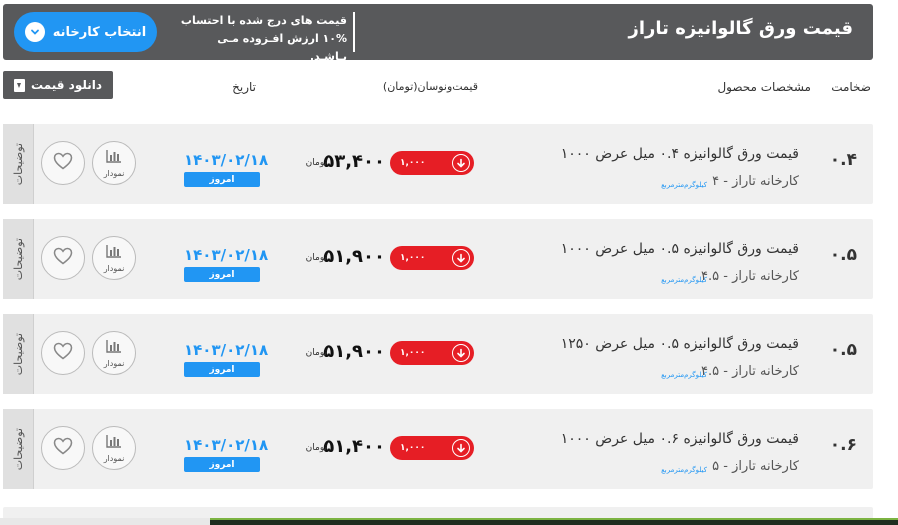 This screenshot has height=525, width=898. Describe the element at coordinates (755, 181) in the screenshot. I see `factory-name: کارخانه تاراز - ۴` at that location.